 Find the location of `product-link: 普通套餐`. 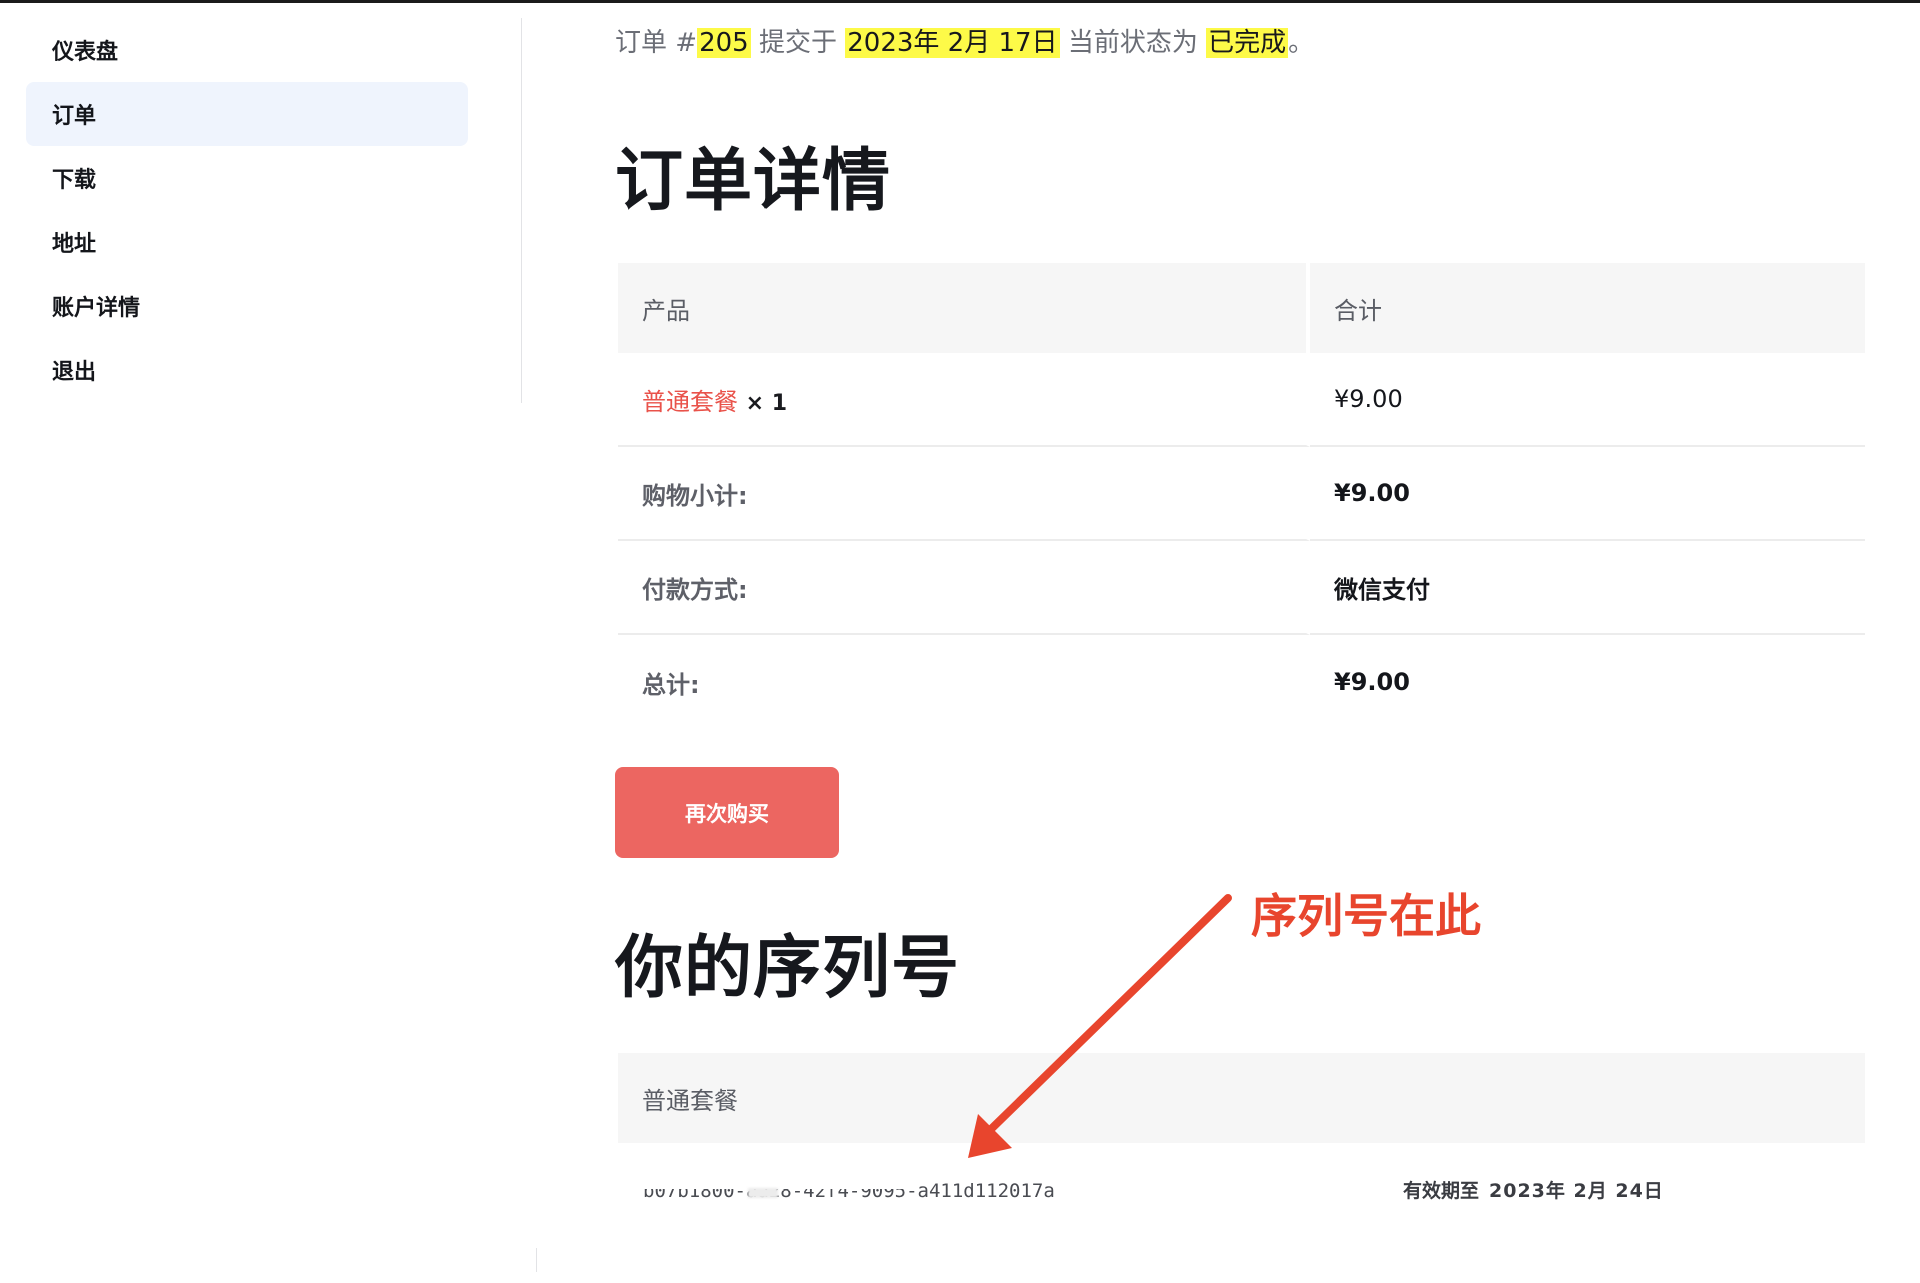

product-link: 普通套餐 is located at coordinates (690, 402).